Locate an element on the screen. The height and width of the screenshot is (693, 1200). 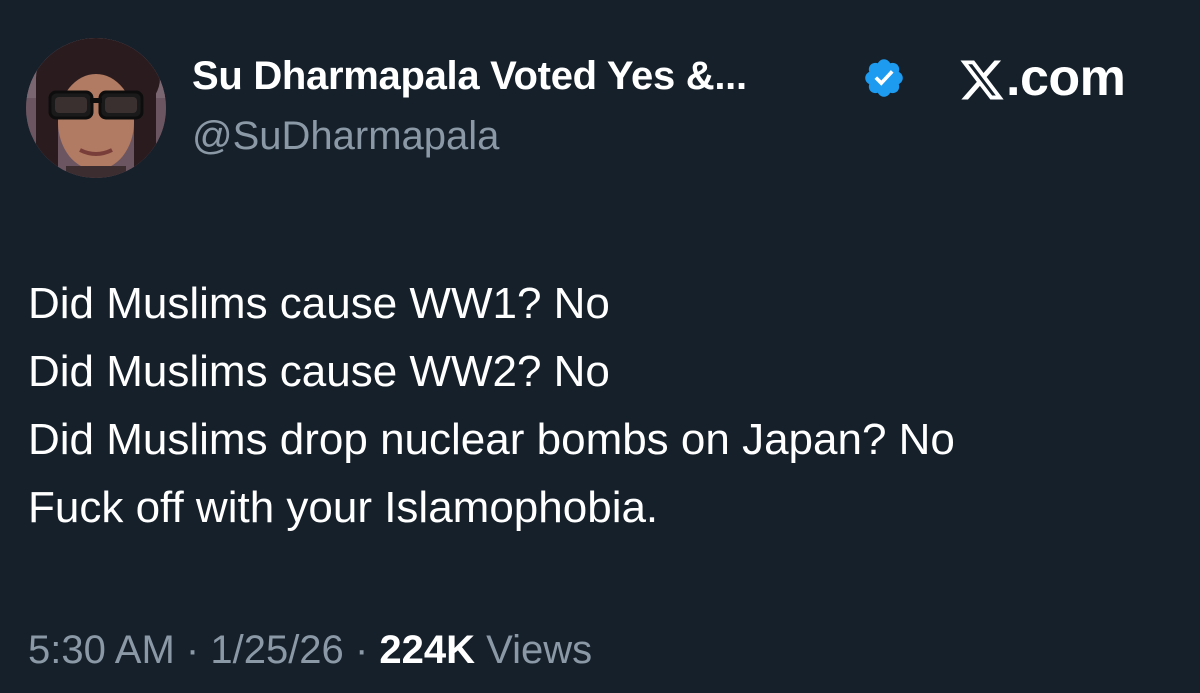
verified-badge-icon is located at coordinates (884, 78).